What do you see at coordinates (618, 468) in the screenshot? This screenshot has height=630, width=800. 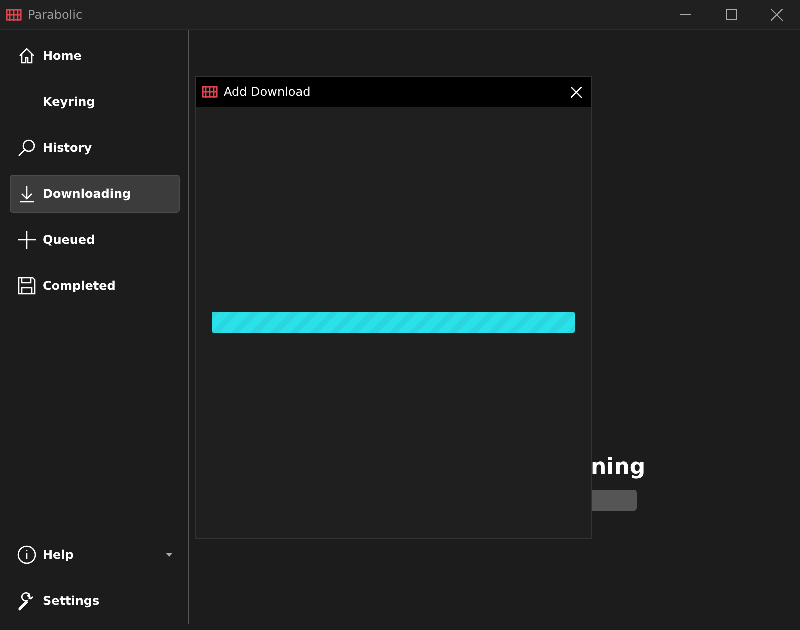 I see `page-heading: ning` at bounding box center [618, 468].